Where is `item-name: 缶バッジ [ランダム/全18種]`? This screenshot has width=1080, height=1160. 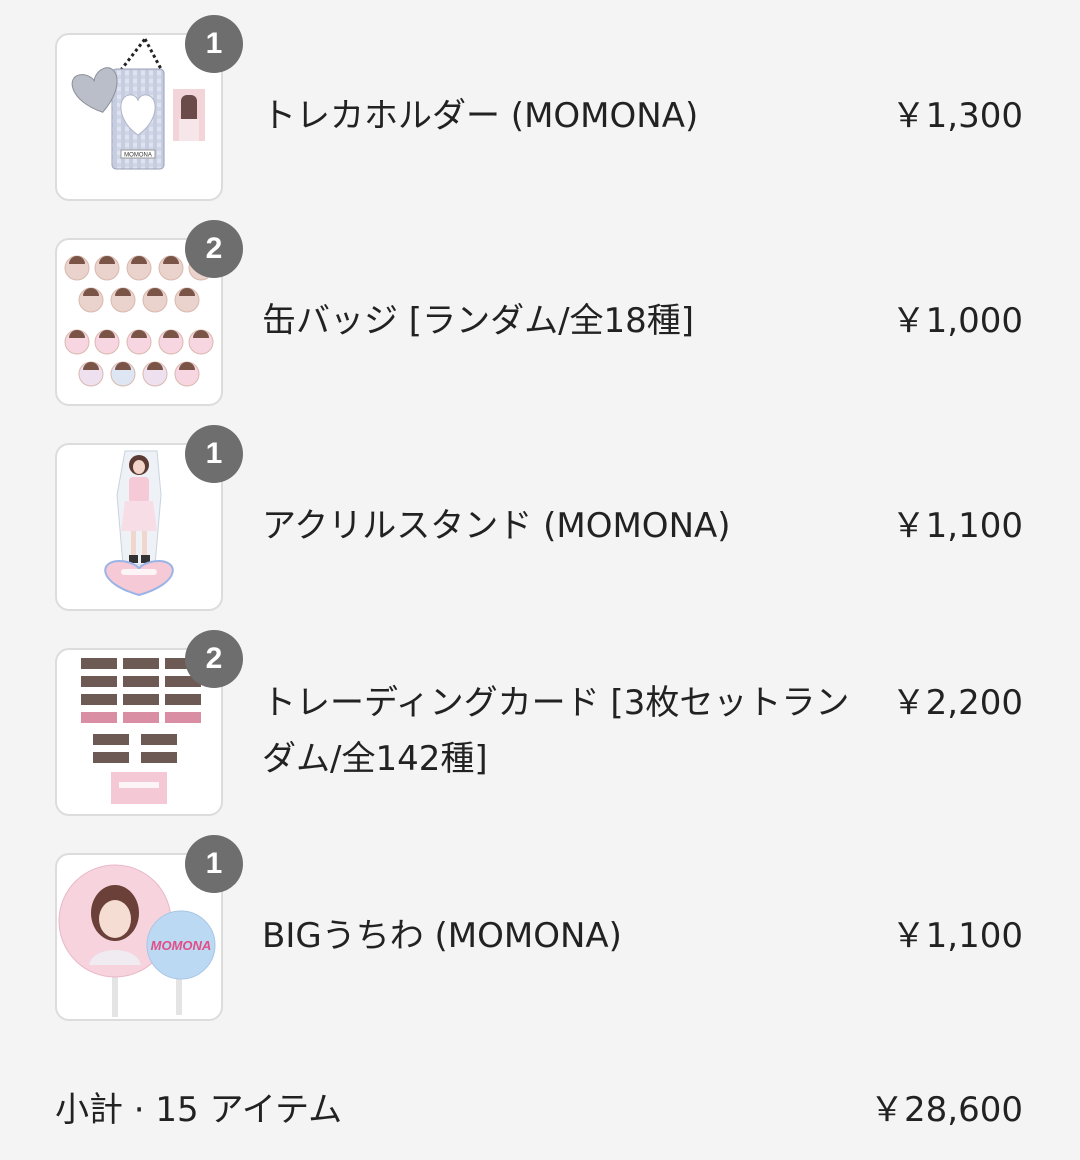
item-name: 缶バッジ [ランダム/全18種] is located at coordinates (562, 321).